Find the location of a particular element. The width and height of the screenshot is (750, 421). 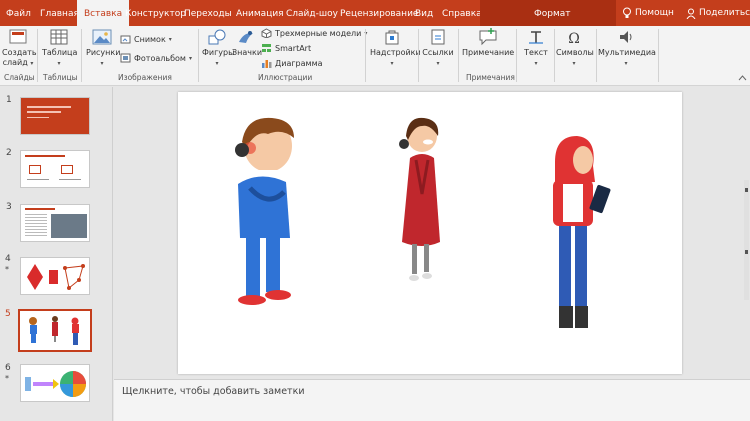

tab-file: Файл is located at coordinates (18, 13).